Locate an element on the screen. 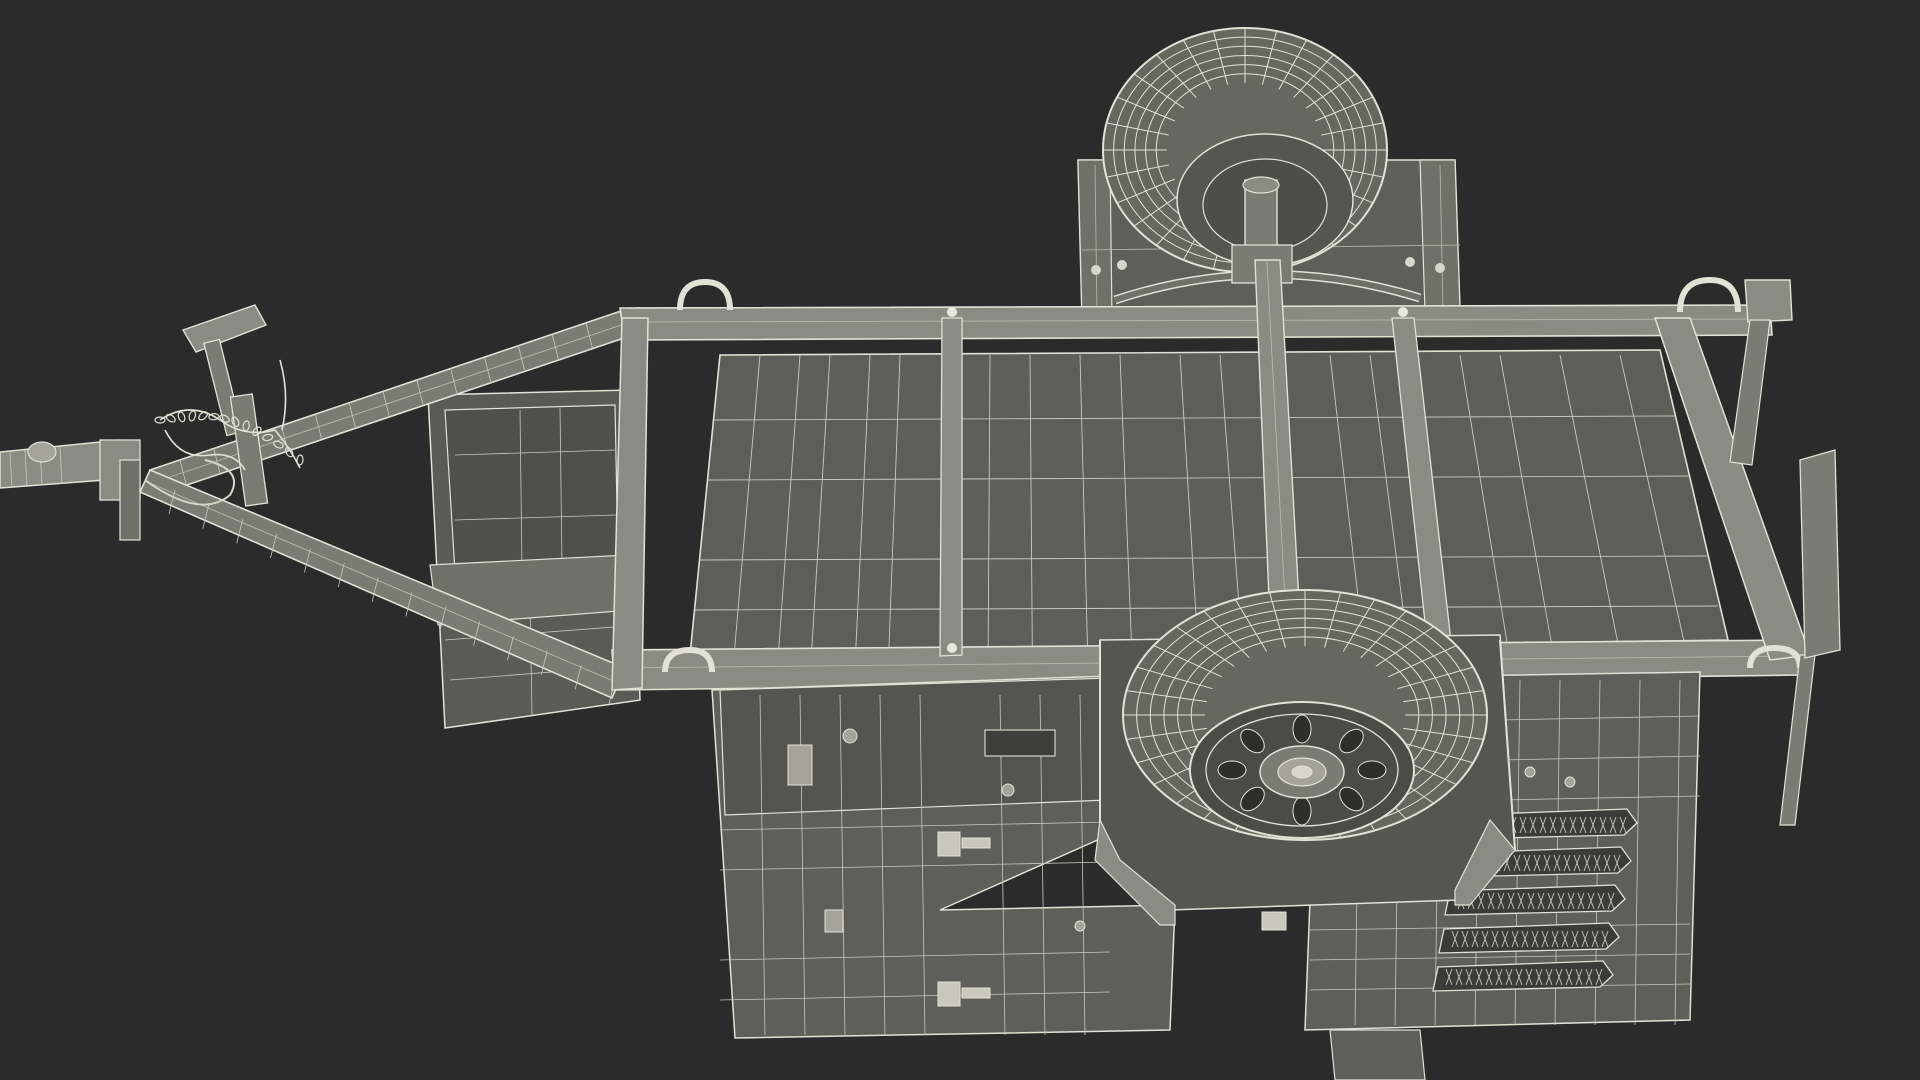  wheel-rim is located at coordinates (1302, 770).